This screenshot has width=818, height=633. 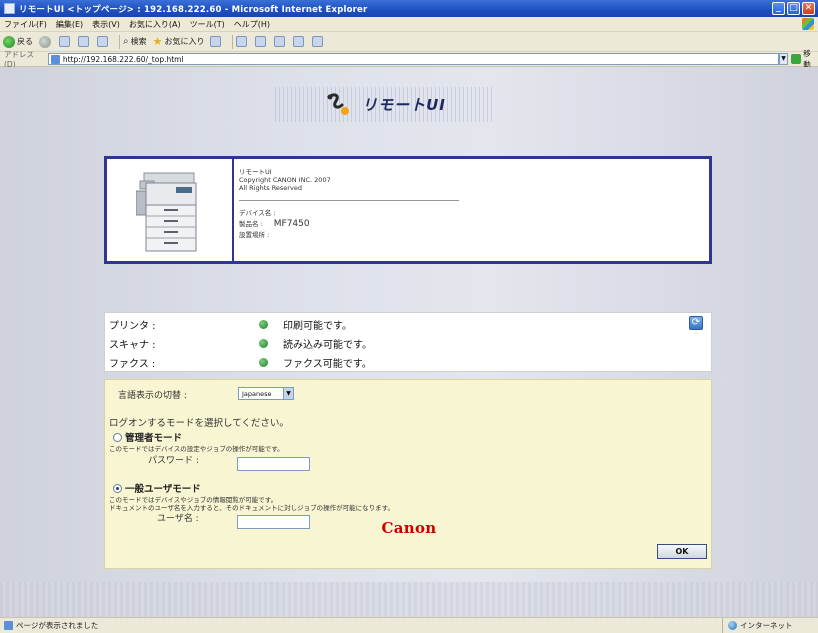 I want to click on edit-icon, so click(x=280, y=41).